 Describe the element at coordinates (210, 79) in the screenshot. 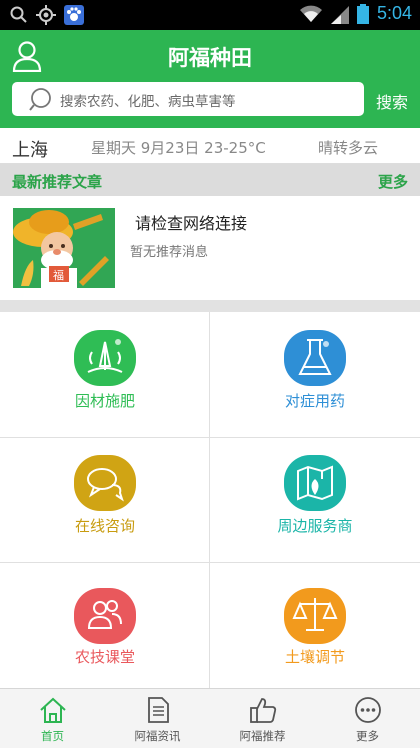

I see `app-header: 阿福种田 搜索农药、化肥、病虫草害等 搜索` at that location.